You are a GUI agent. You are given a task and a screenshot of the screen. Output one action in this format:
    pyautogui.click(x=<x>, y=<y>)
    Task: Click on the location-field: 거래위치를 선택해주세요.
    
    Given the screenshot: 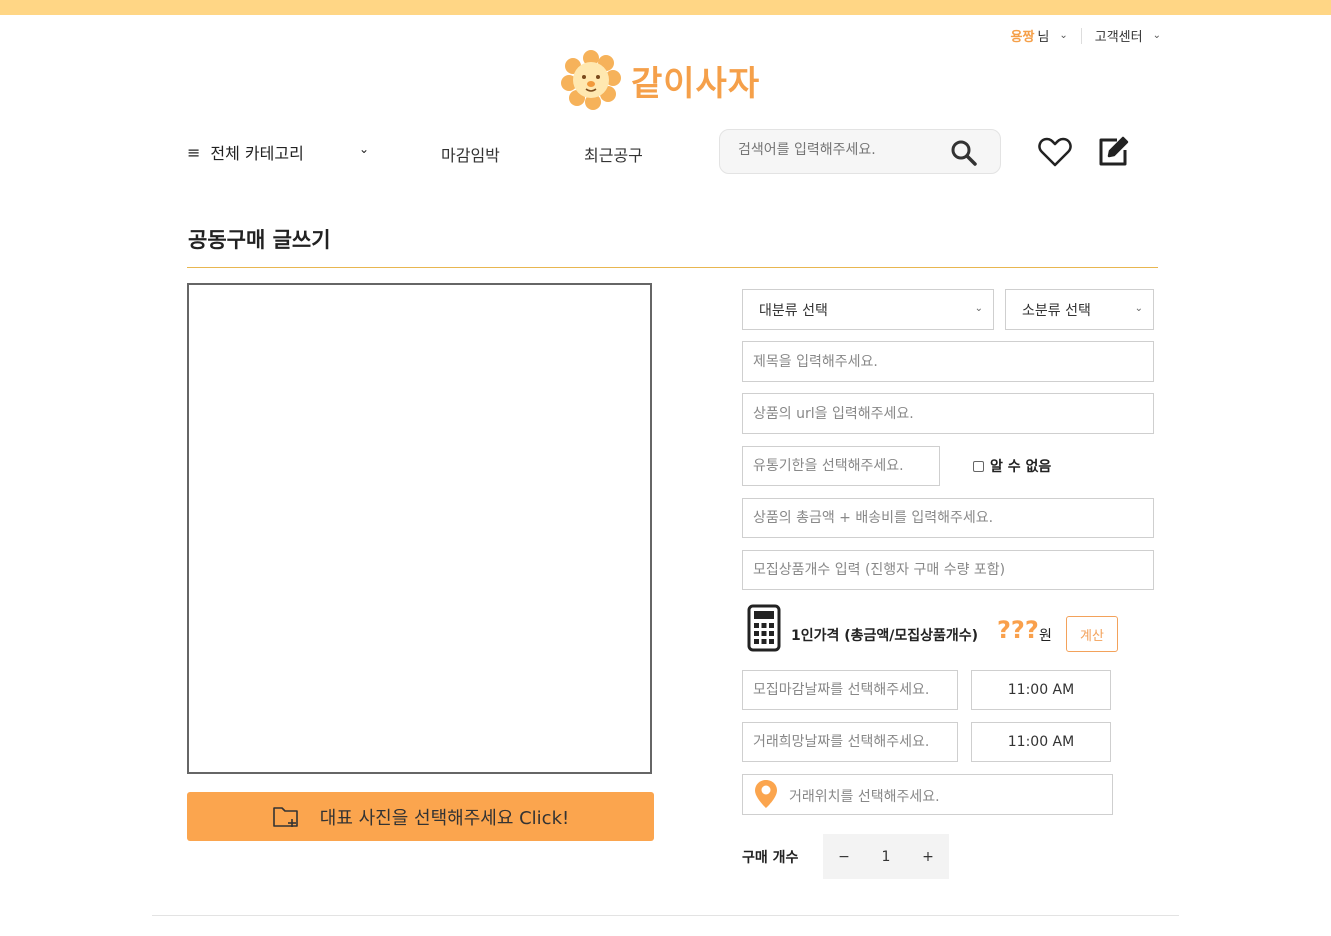 What is the action you would take?
    pyautogui.click(x=927, y=794)
    